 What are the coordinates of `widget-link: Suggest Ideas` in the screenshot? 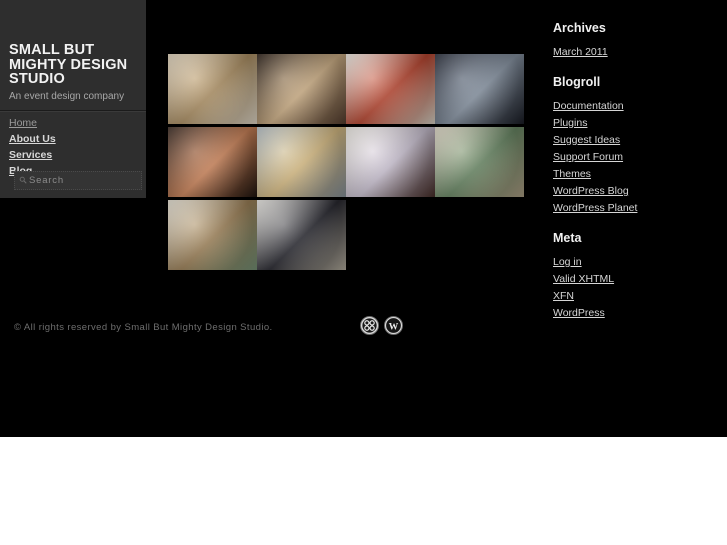 It's located at (586, 140).